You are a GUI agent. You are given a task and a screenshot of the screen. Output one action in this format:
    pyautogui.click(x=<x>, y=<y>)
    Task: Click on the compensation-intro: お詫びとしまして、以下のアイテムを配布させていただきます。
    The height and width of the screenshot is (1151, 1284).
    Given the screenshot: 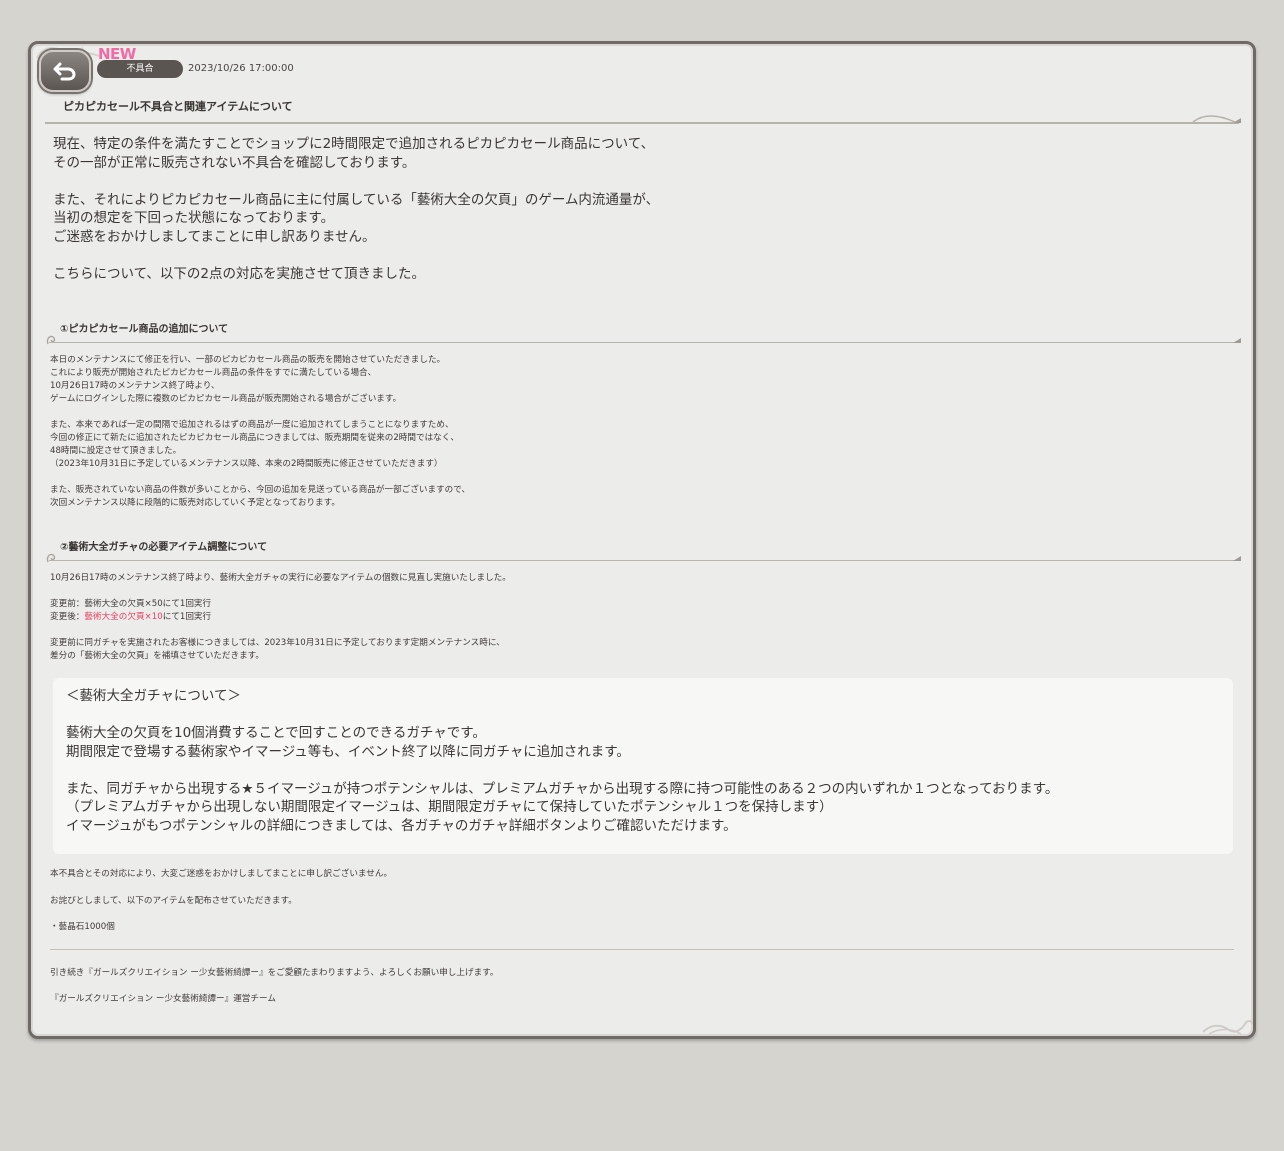 What is the action you would take?
    pyautogui.click(x=173, y=901)
    